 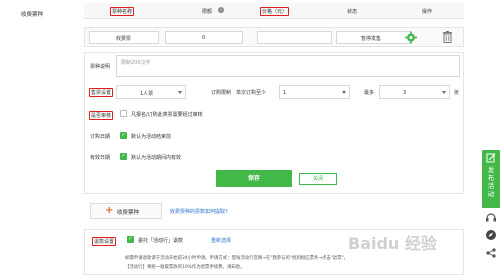 What do you see at coordinates (221, 240) in the screenshot?
I see `reselect-link: 重新选择` at bounding box center [221, 240].